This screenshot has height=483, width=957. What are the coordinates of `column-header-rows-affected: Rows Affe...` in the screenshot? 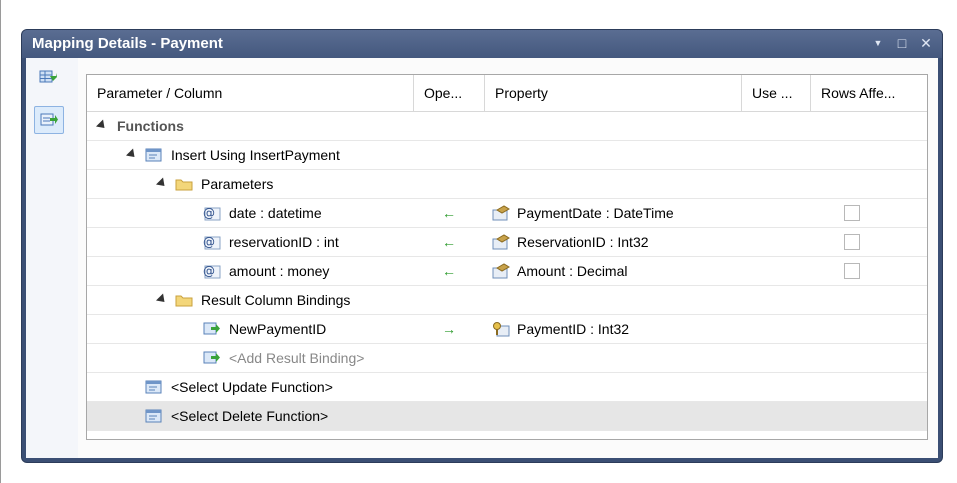 It's located at (869, 93).